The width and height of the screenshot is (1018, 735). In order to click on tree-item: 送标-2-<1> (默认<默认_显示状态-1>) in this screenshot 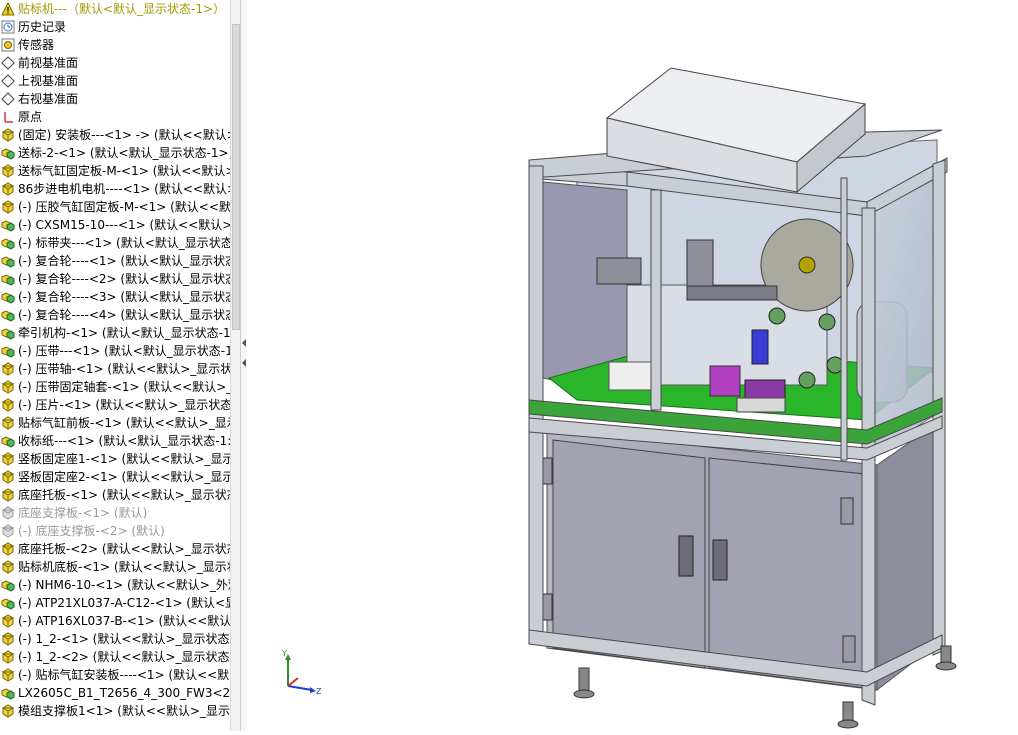, I will do `click(115, 153)`.